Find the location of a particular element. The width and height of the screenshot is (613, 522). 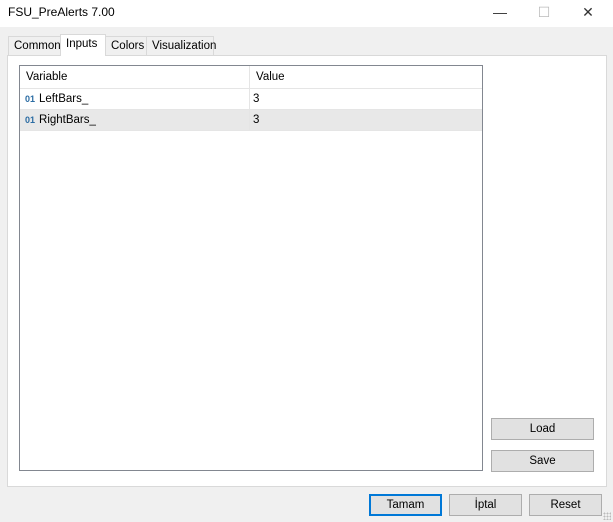

tab-colors: Colors is located at coordinates (126, 46).